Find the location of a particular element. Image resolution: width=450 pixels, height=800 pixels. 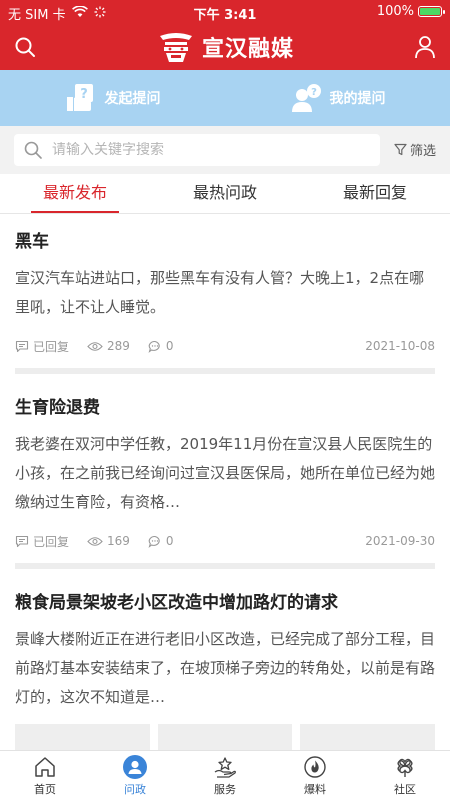

logo-icon is located at coordinates (175, 47).